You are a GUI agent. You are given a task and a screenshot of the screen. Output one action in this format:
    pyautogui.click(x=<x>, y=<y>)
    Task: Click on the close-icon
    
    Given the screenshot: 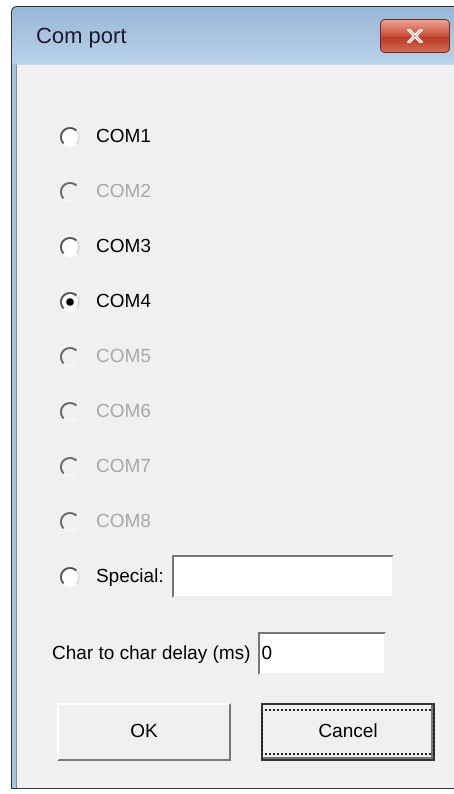 What is the action you would take?
    pyautogui.click(x=415, y=35)
    